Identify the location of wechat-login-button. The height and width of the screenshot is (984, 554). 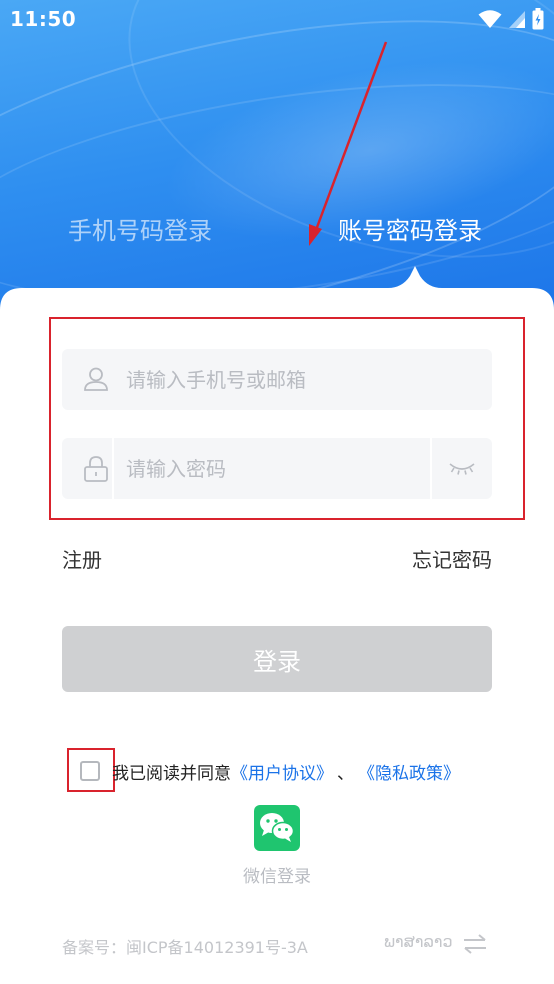
(277, 828).